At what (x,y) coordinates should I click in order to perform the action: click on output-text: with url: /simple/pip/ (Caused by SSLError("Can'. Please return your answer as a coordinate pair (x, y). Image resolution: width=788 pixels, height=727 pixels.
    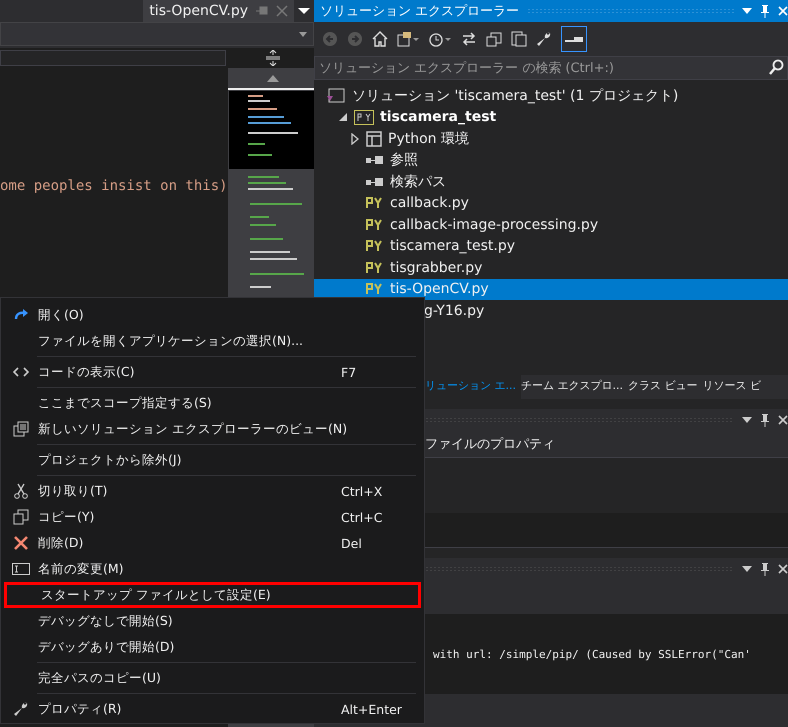
    Looking at the image, I should click on (592, 654).